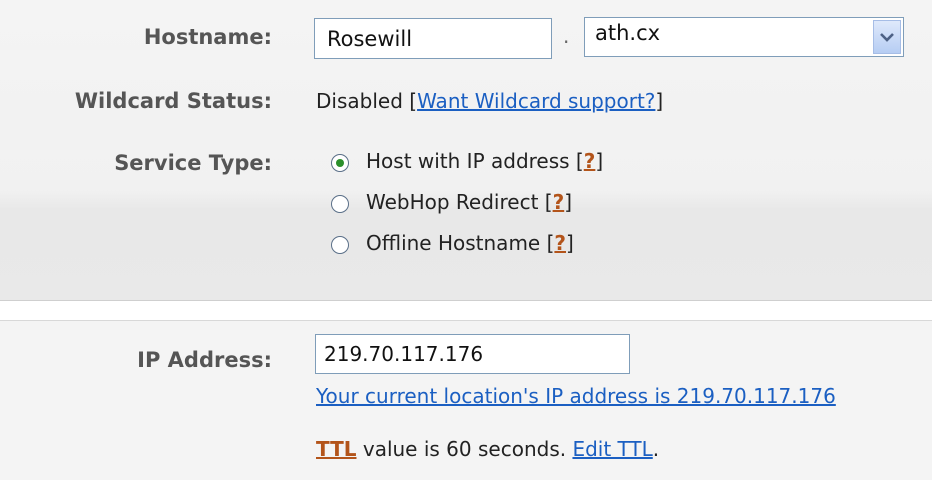  I want to click on wildcard-status-line: Disabled [Want Wildcard support?], so click(489, 101).